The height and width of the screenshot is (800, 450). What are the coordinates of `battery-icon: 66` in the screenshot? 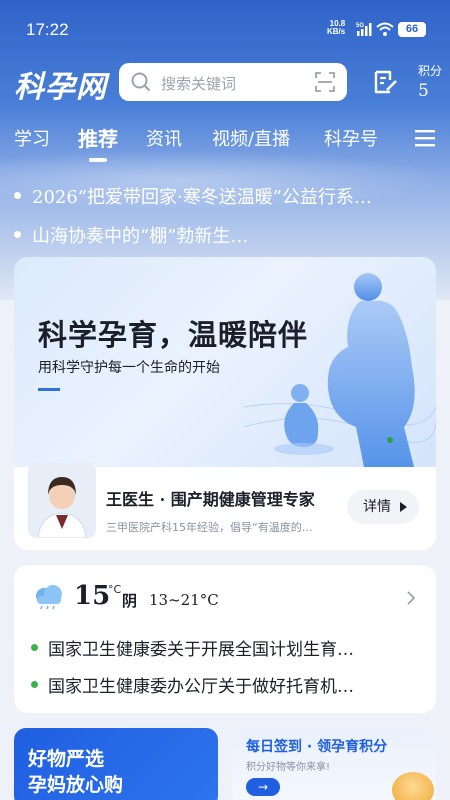 It's located at (412, 29).